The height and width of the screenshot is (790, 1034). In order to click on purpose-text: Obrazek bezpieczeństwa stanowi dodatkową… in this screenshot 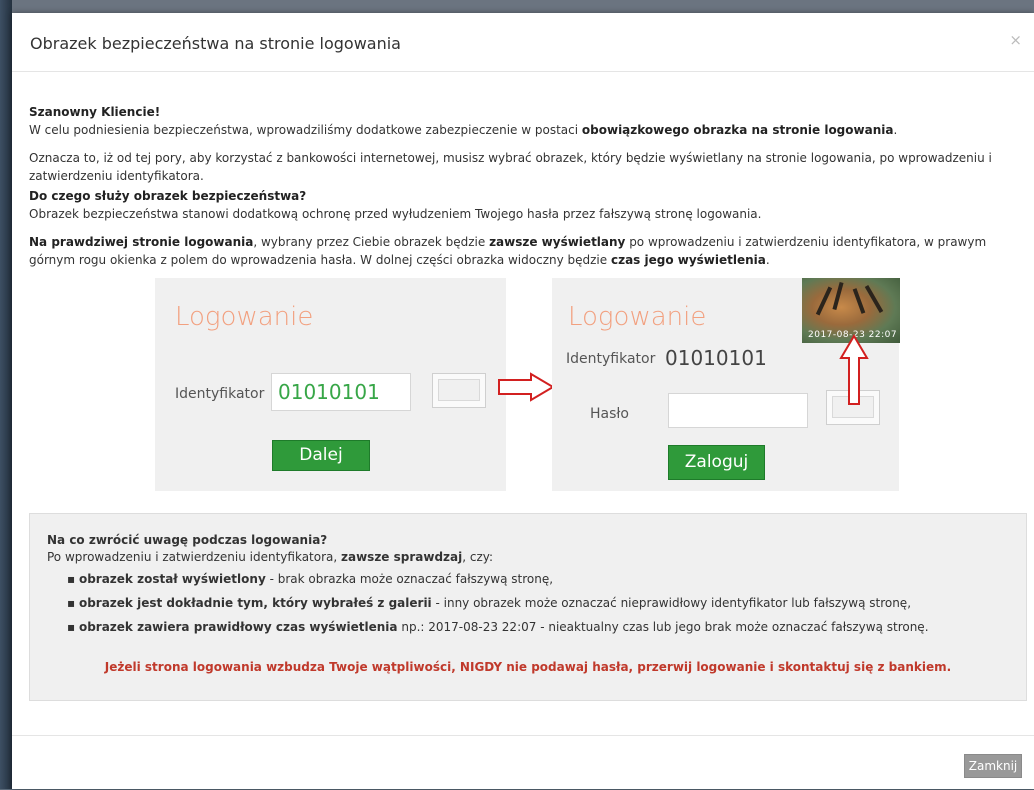, I will do `click(395, 214)`.